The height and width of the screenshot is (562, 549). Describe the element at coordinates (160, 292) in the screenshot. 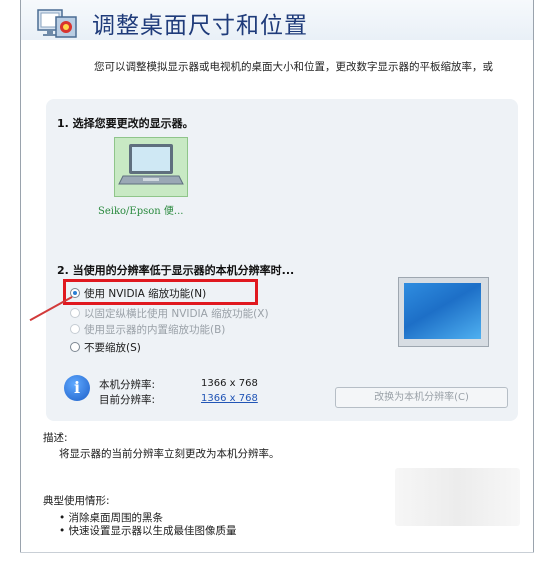

I see `highlight-annotation` at that location.